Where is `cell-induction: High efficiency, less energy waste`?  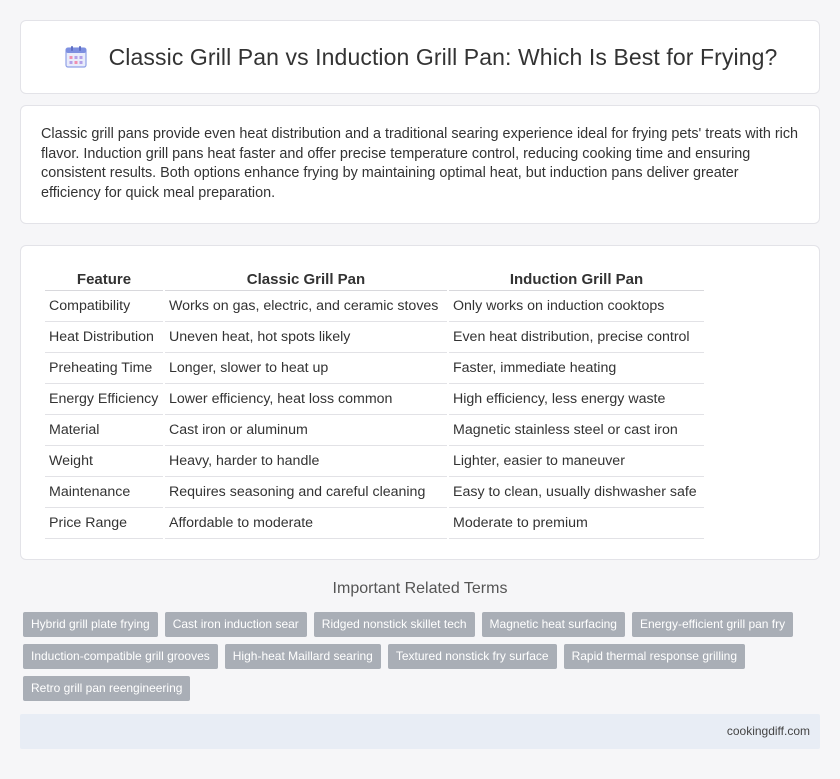 cell-induction: High efficiency, less energy waste is located at coordinates (576, 399).